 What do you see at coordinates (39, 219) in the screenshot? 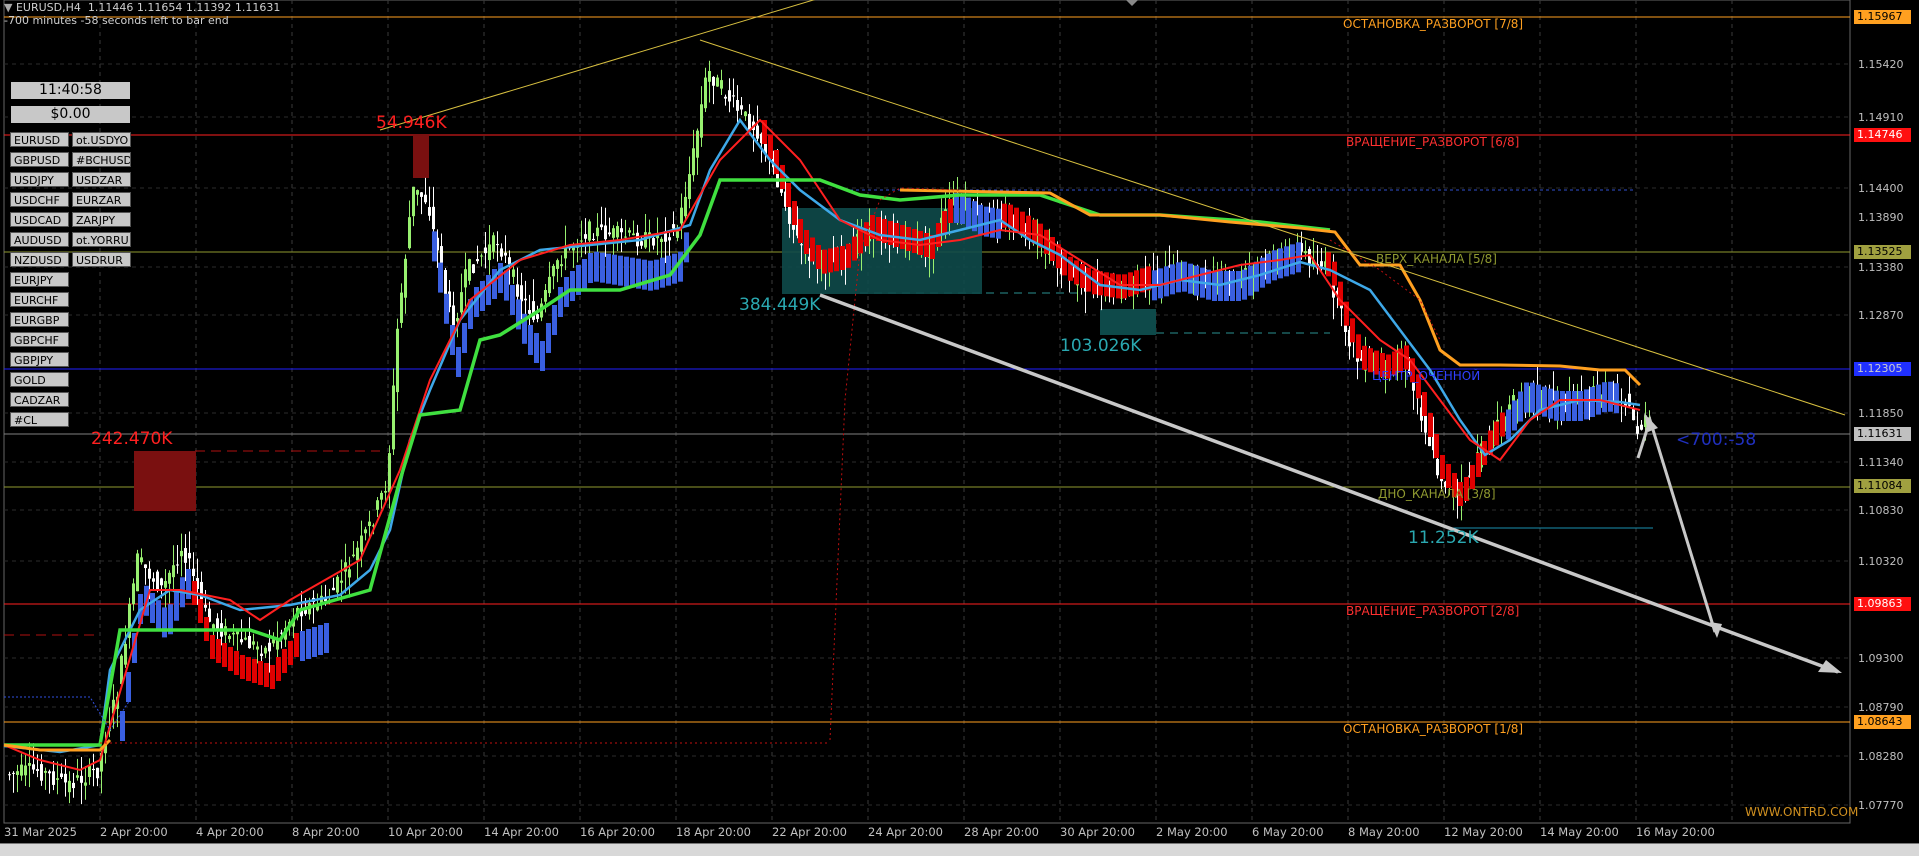
I see `symbol-button-usdcad: USDCAD` at bounding box center [39, 219].